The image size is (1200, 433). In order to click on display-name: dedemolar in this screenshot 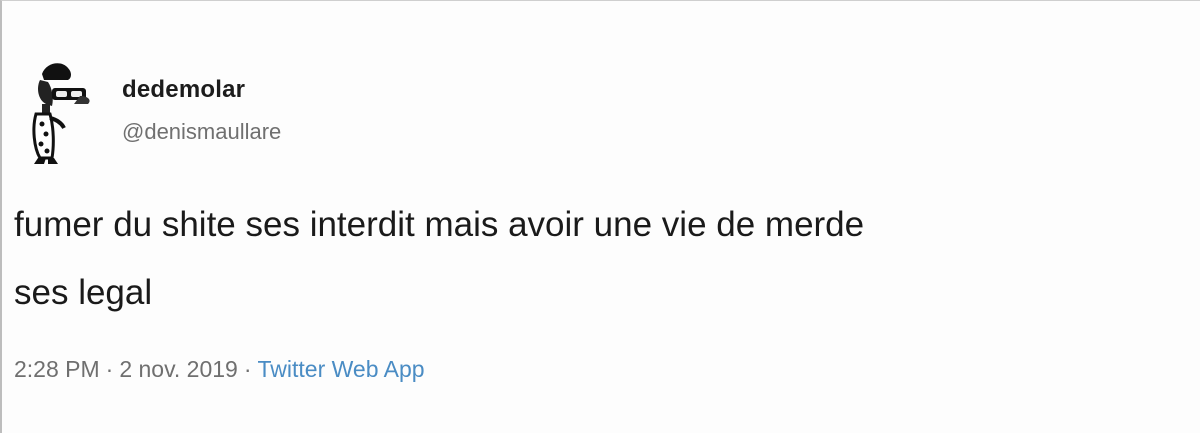, I will do `click(183, 90)`.